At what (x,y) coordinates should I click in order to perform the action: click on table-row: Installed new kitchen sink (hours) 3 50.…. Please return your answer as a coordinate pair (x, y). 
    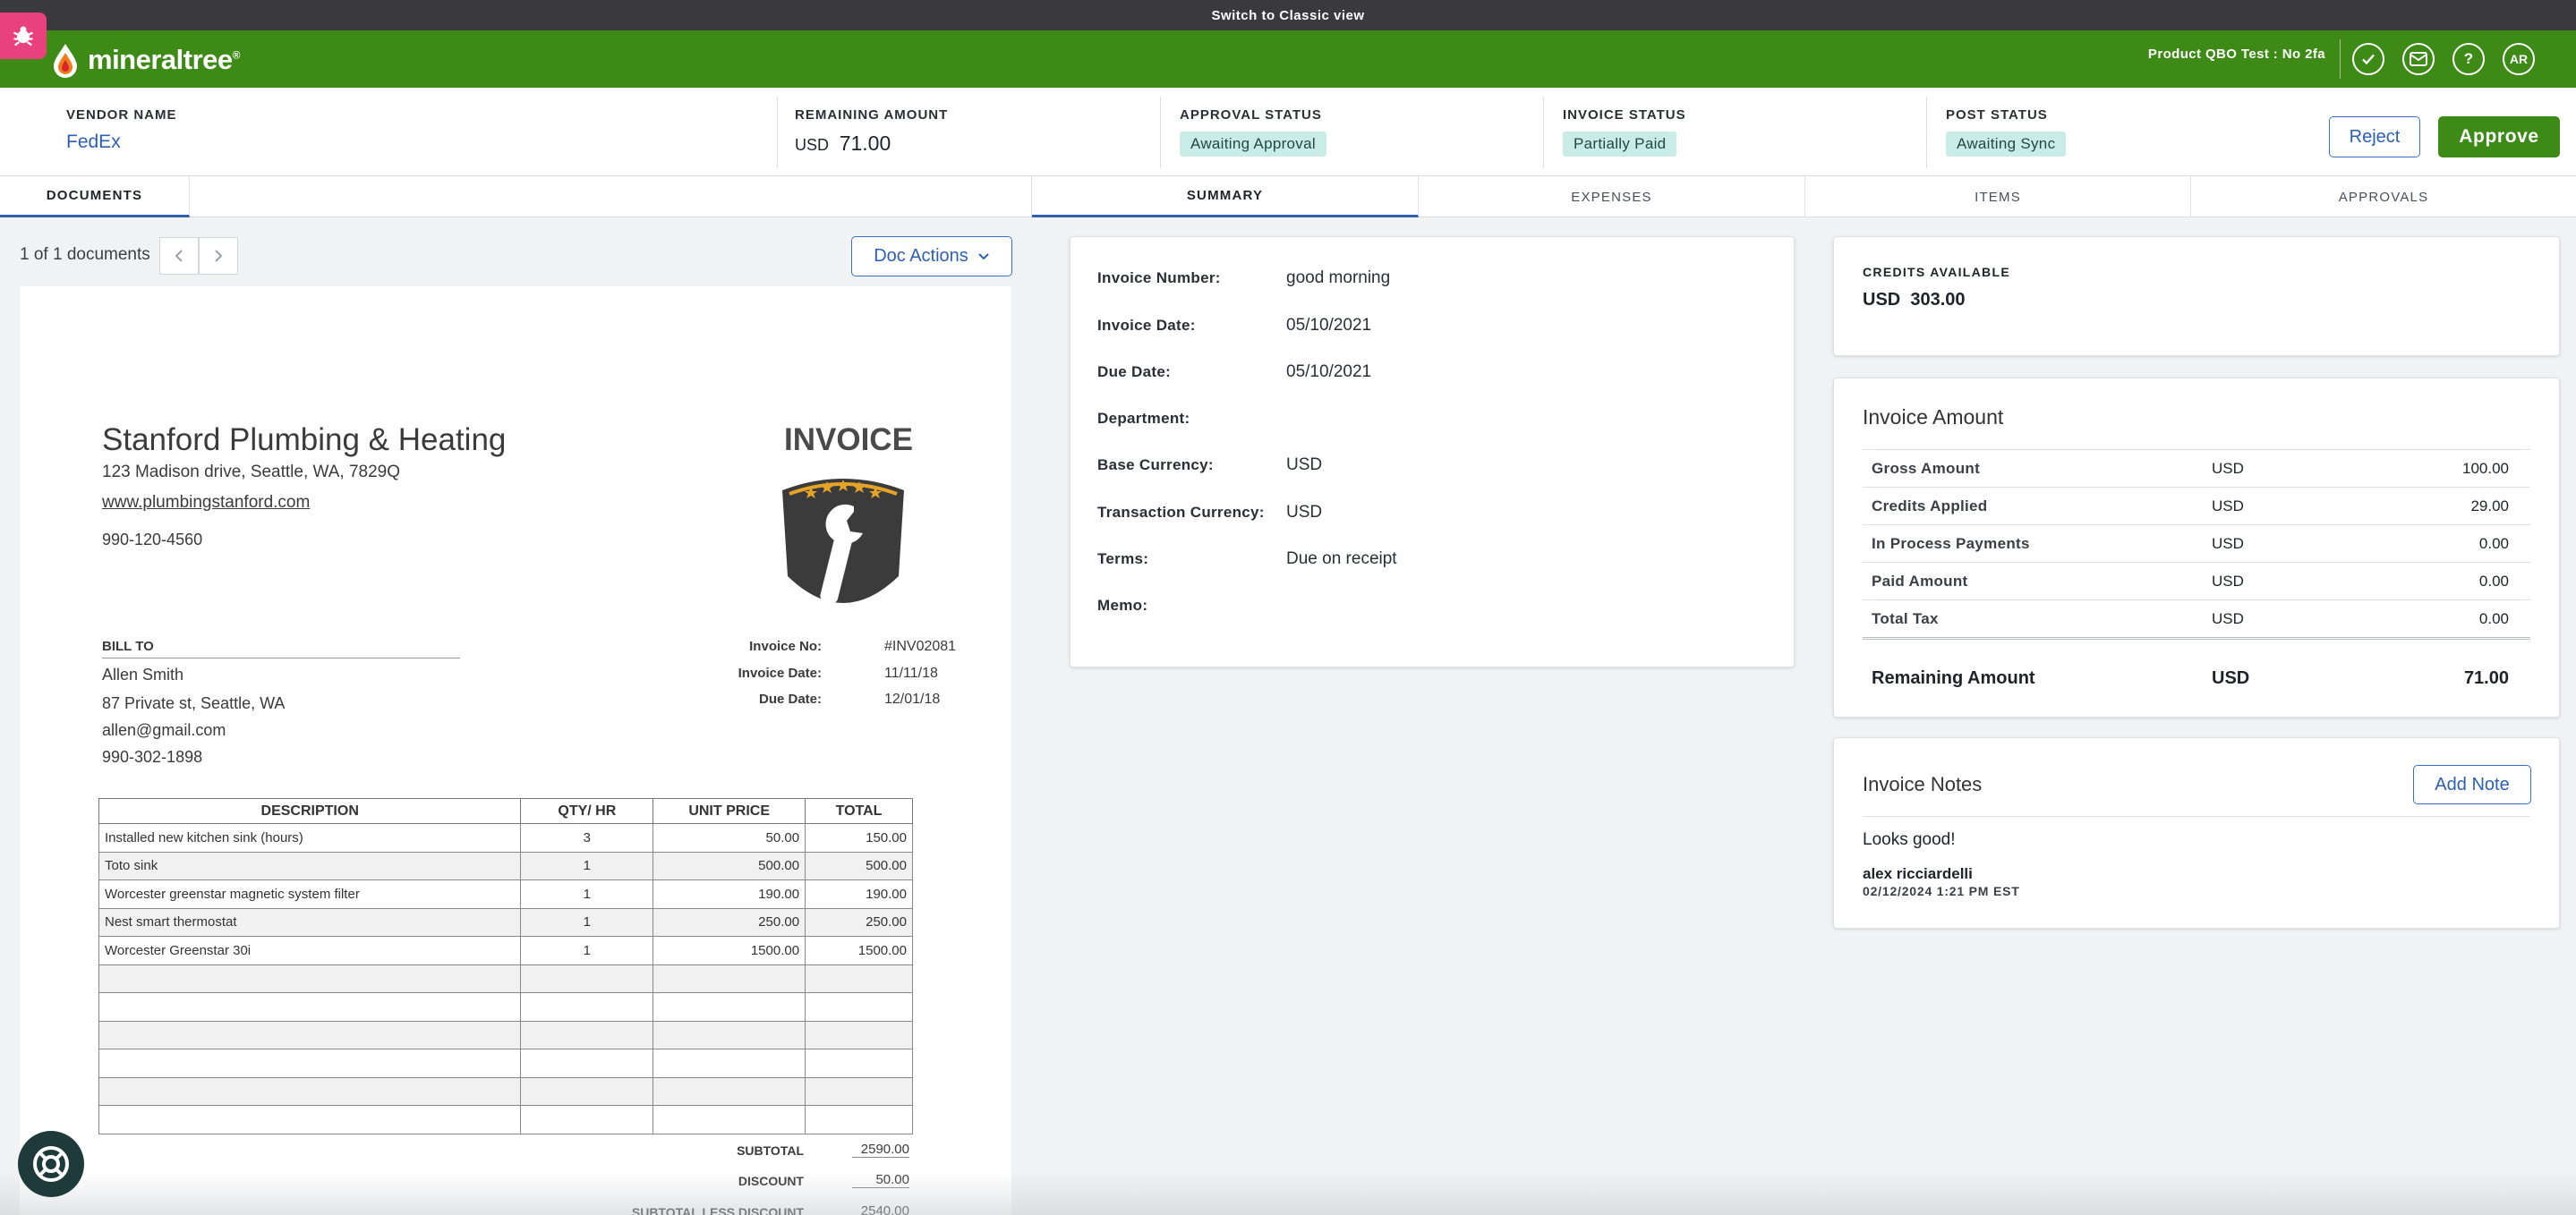
    Looking at the image, I should click on (505, 838).